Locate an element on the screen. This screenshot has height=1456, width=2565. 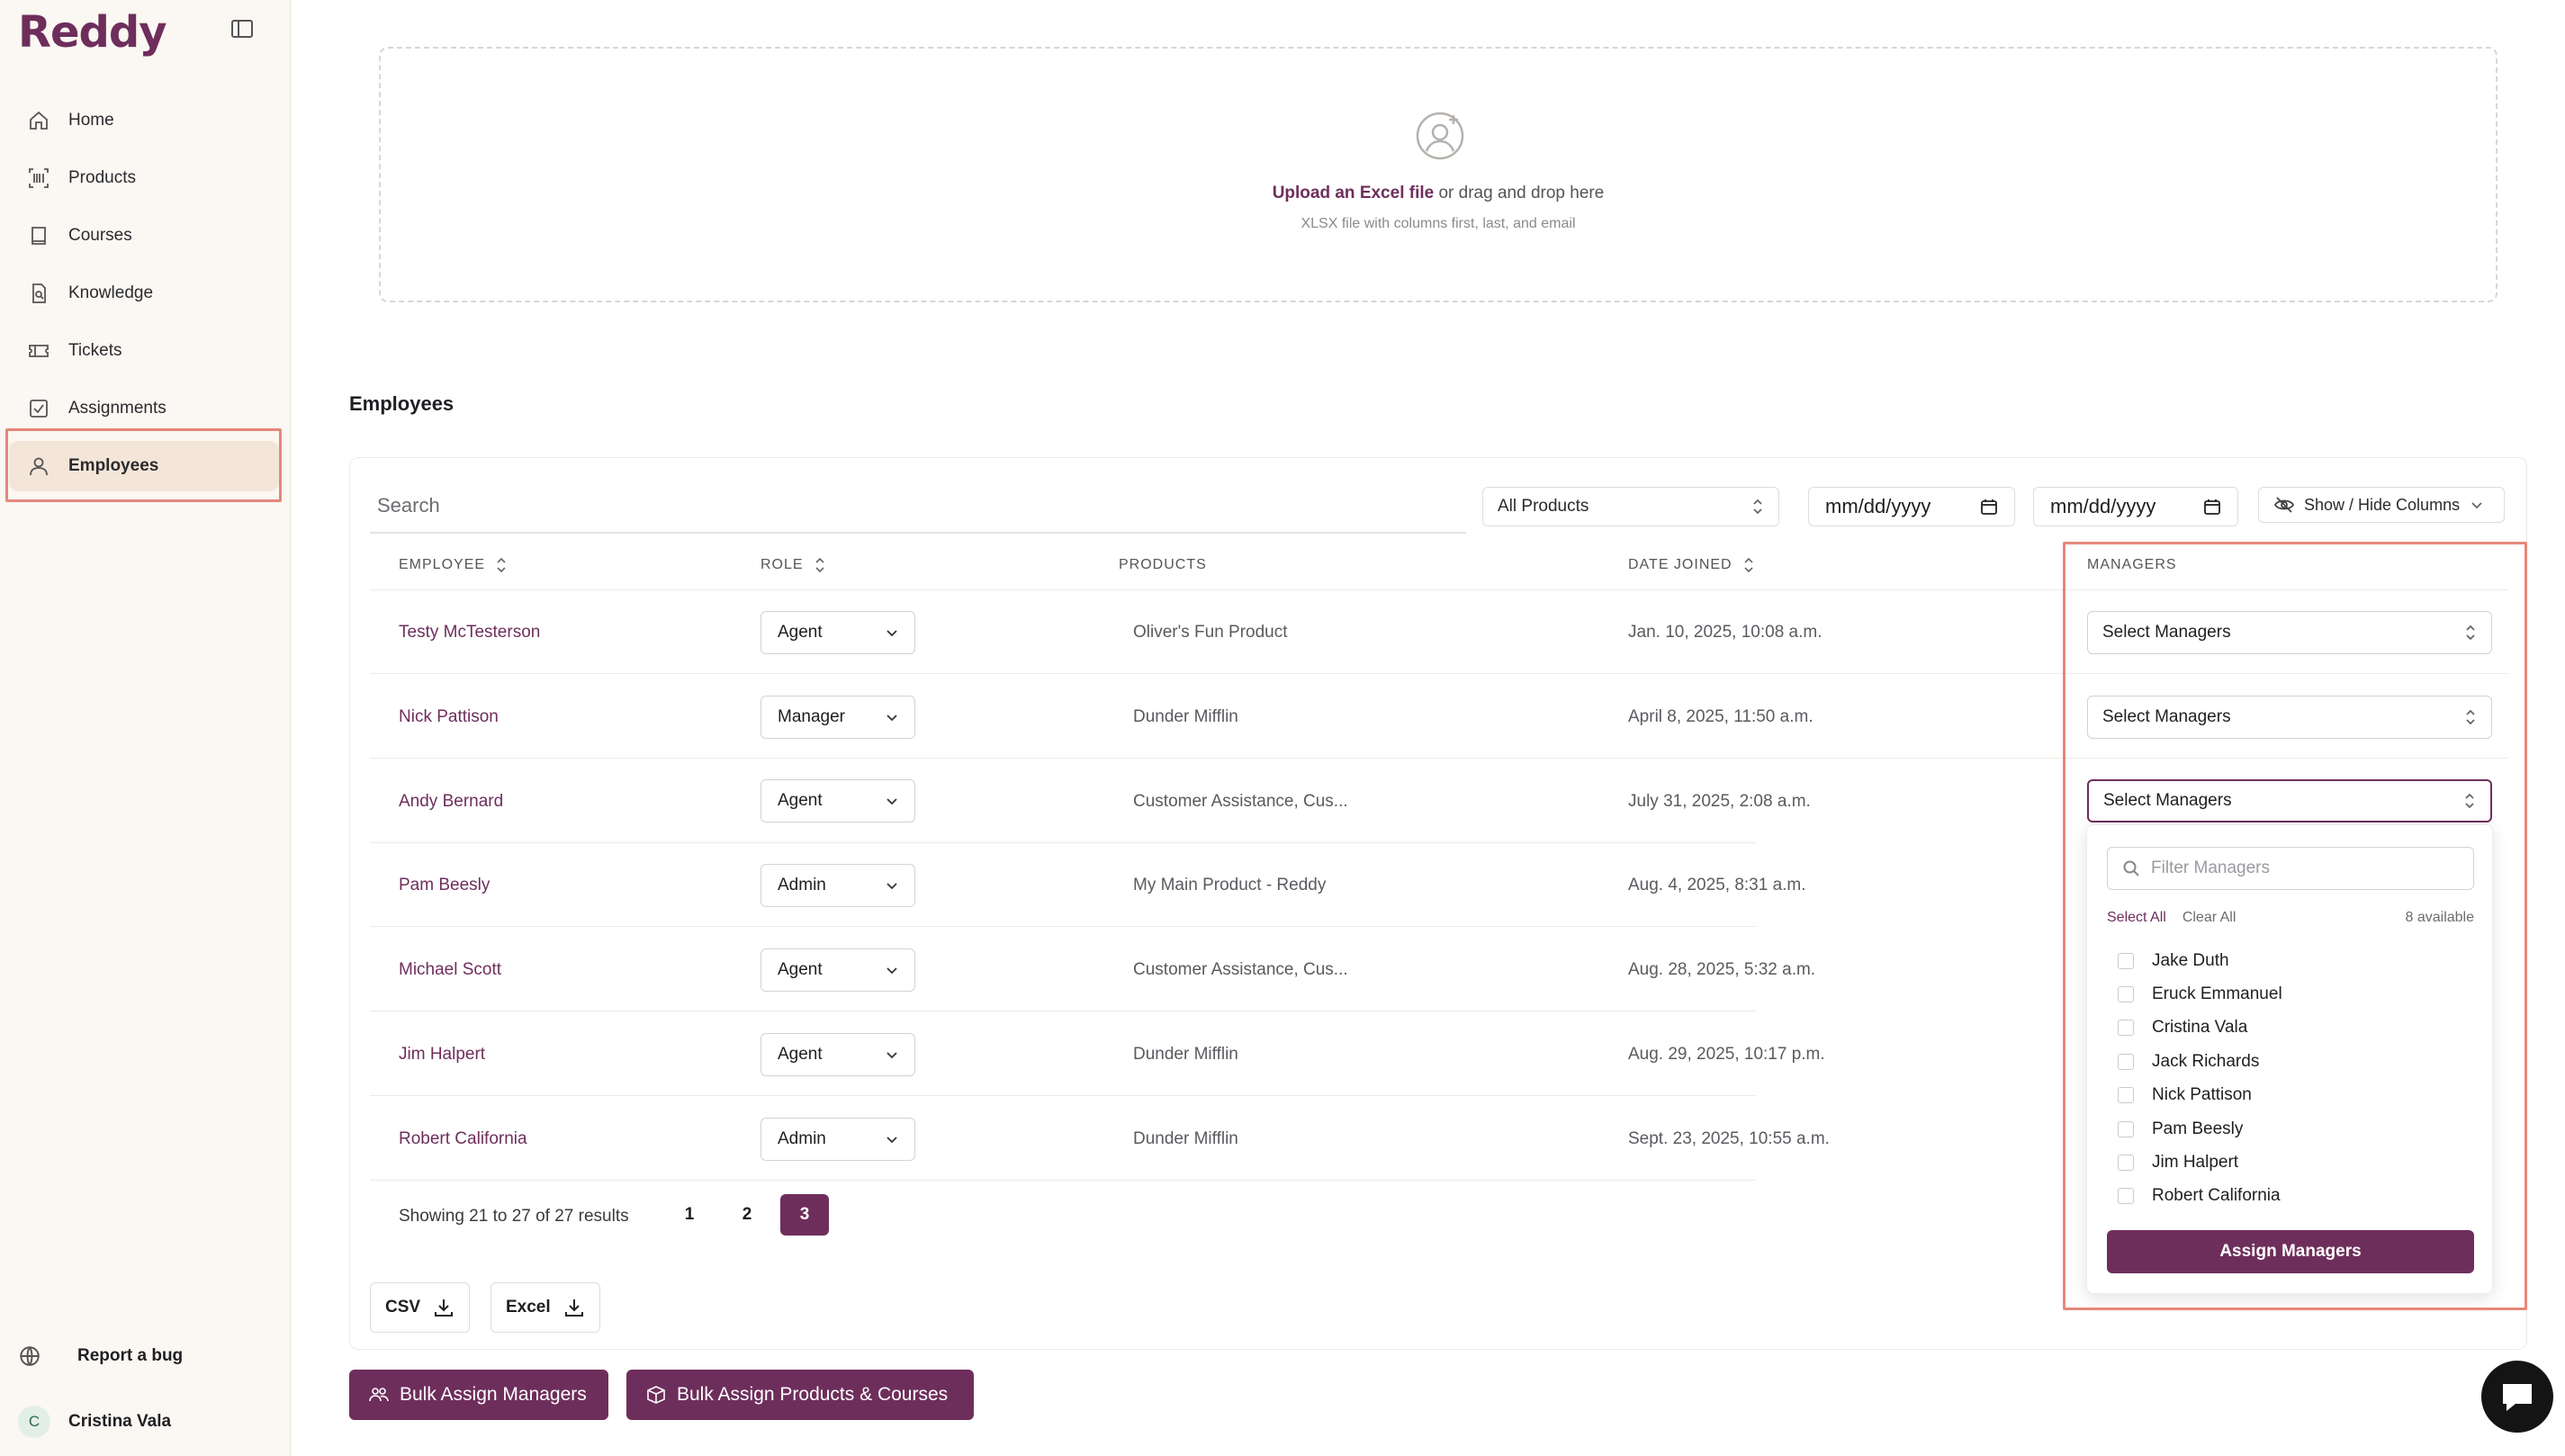
sidebar-item-label: Employees is located at coordinates (113, 466).